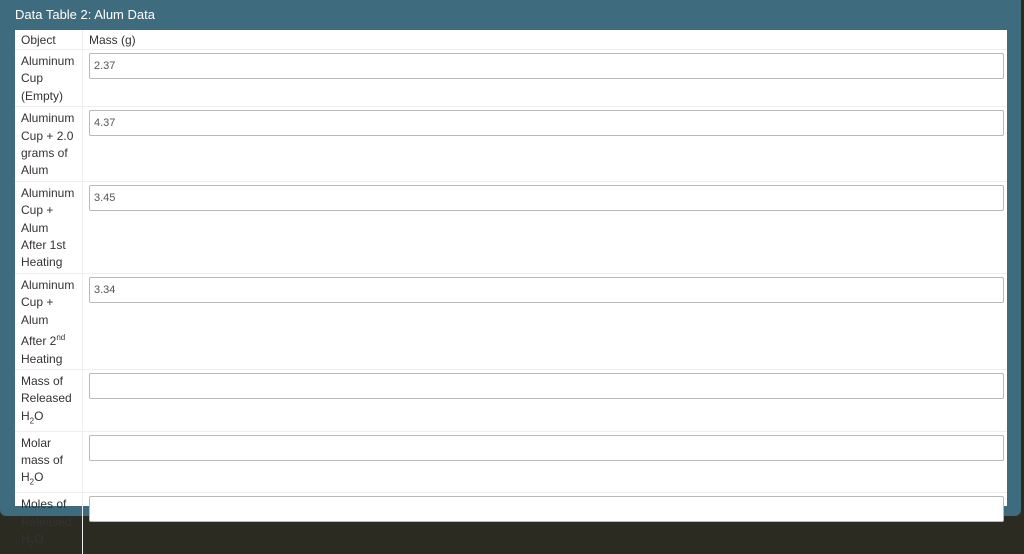  I want to click on row-label: Mass of Released H2O, so click(49, 400).